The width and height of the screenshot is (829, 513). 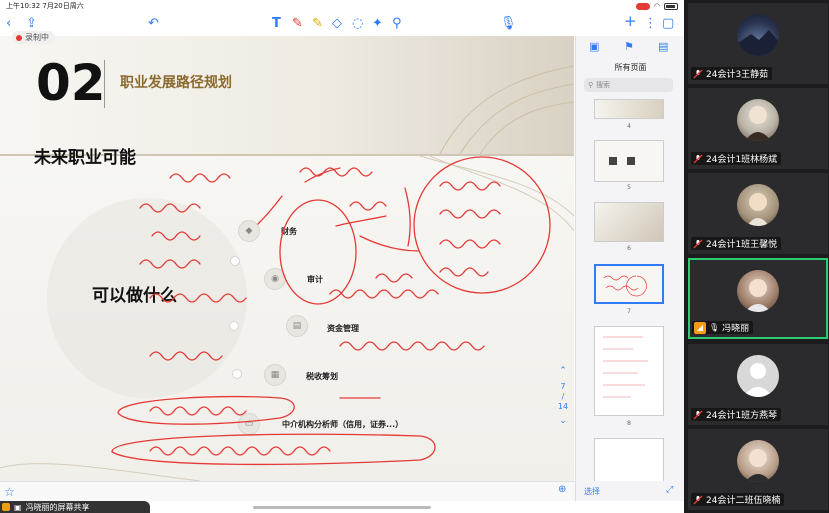 I want to click on select-button: 选择, so click(x=592, y=491).